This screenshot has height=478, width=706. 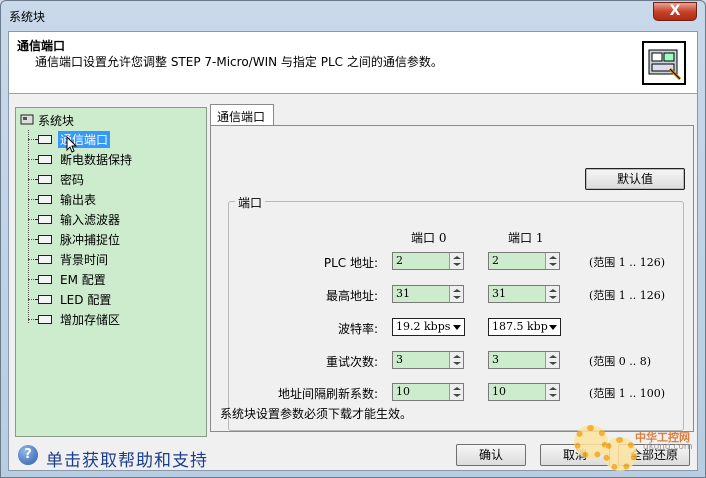 I want to click on retry-count-range: (范围 0 .. 8), so click(x=620, y=361).